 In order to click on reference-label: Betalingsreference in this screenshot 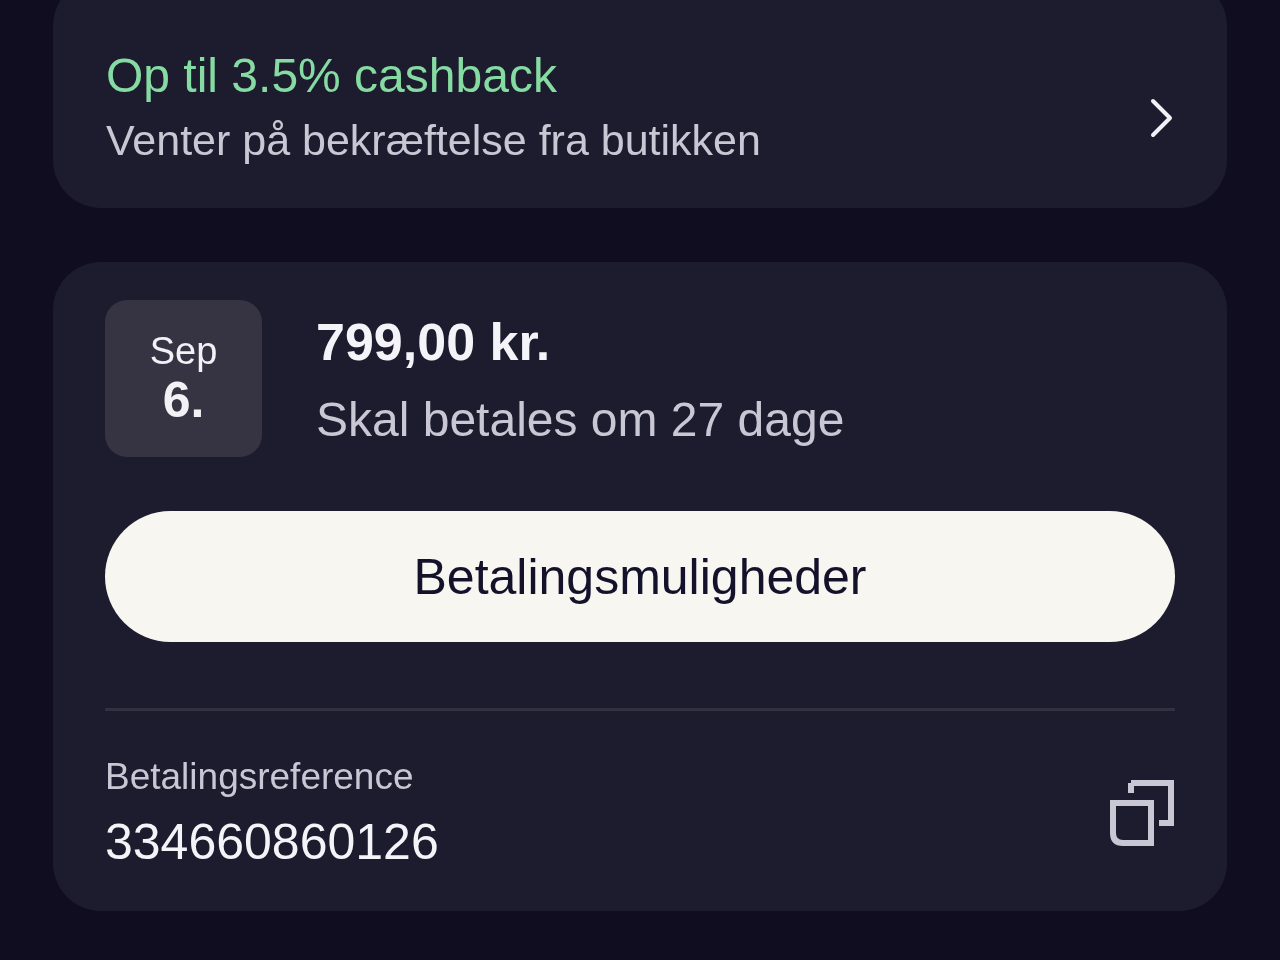, I will do `click(260, 777)`.